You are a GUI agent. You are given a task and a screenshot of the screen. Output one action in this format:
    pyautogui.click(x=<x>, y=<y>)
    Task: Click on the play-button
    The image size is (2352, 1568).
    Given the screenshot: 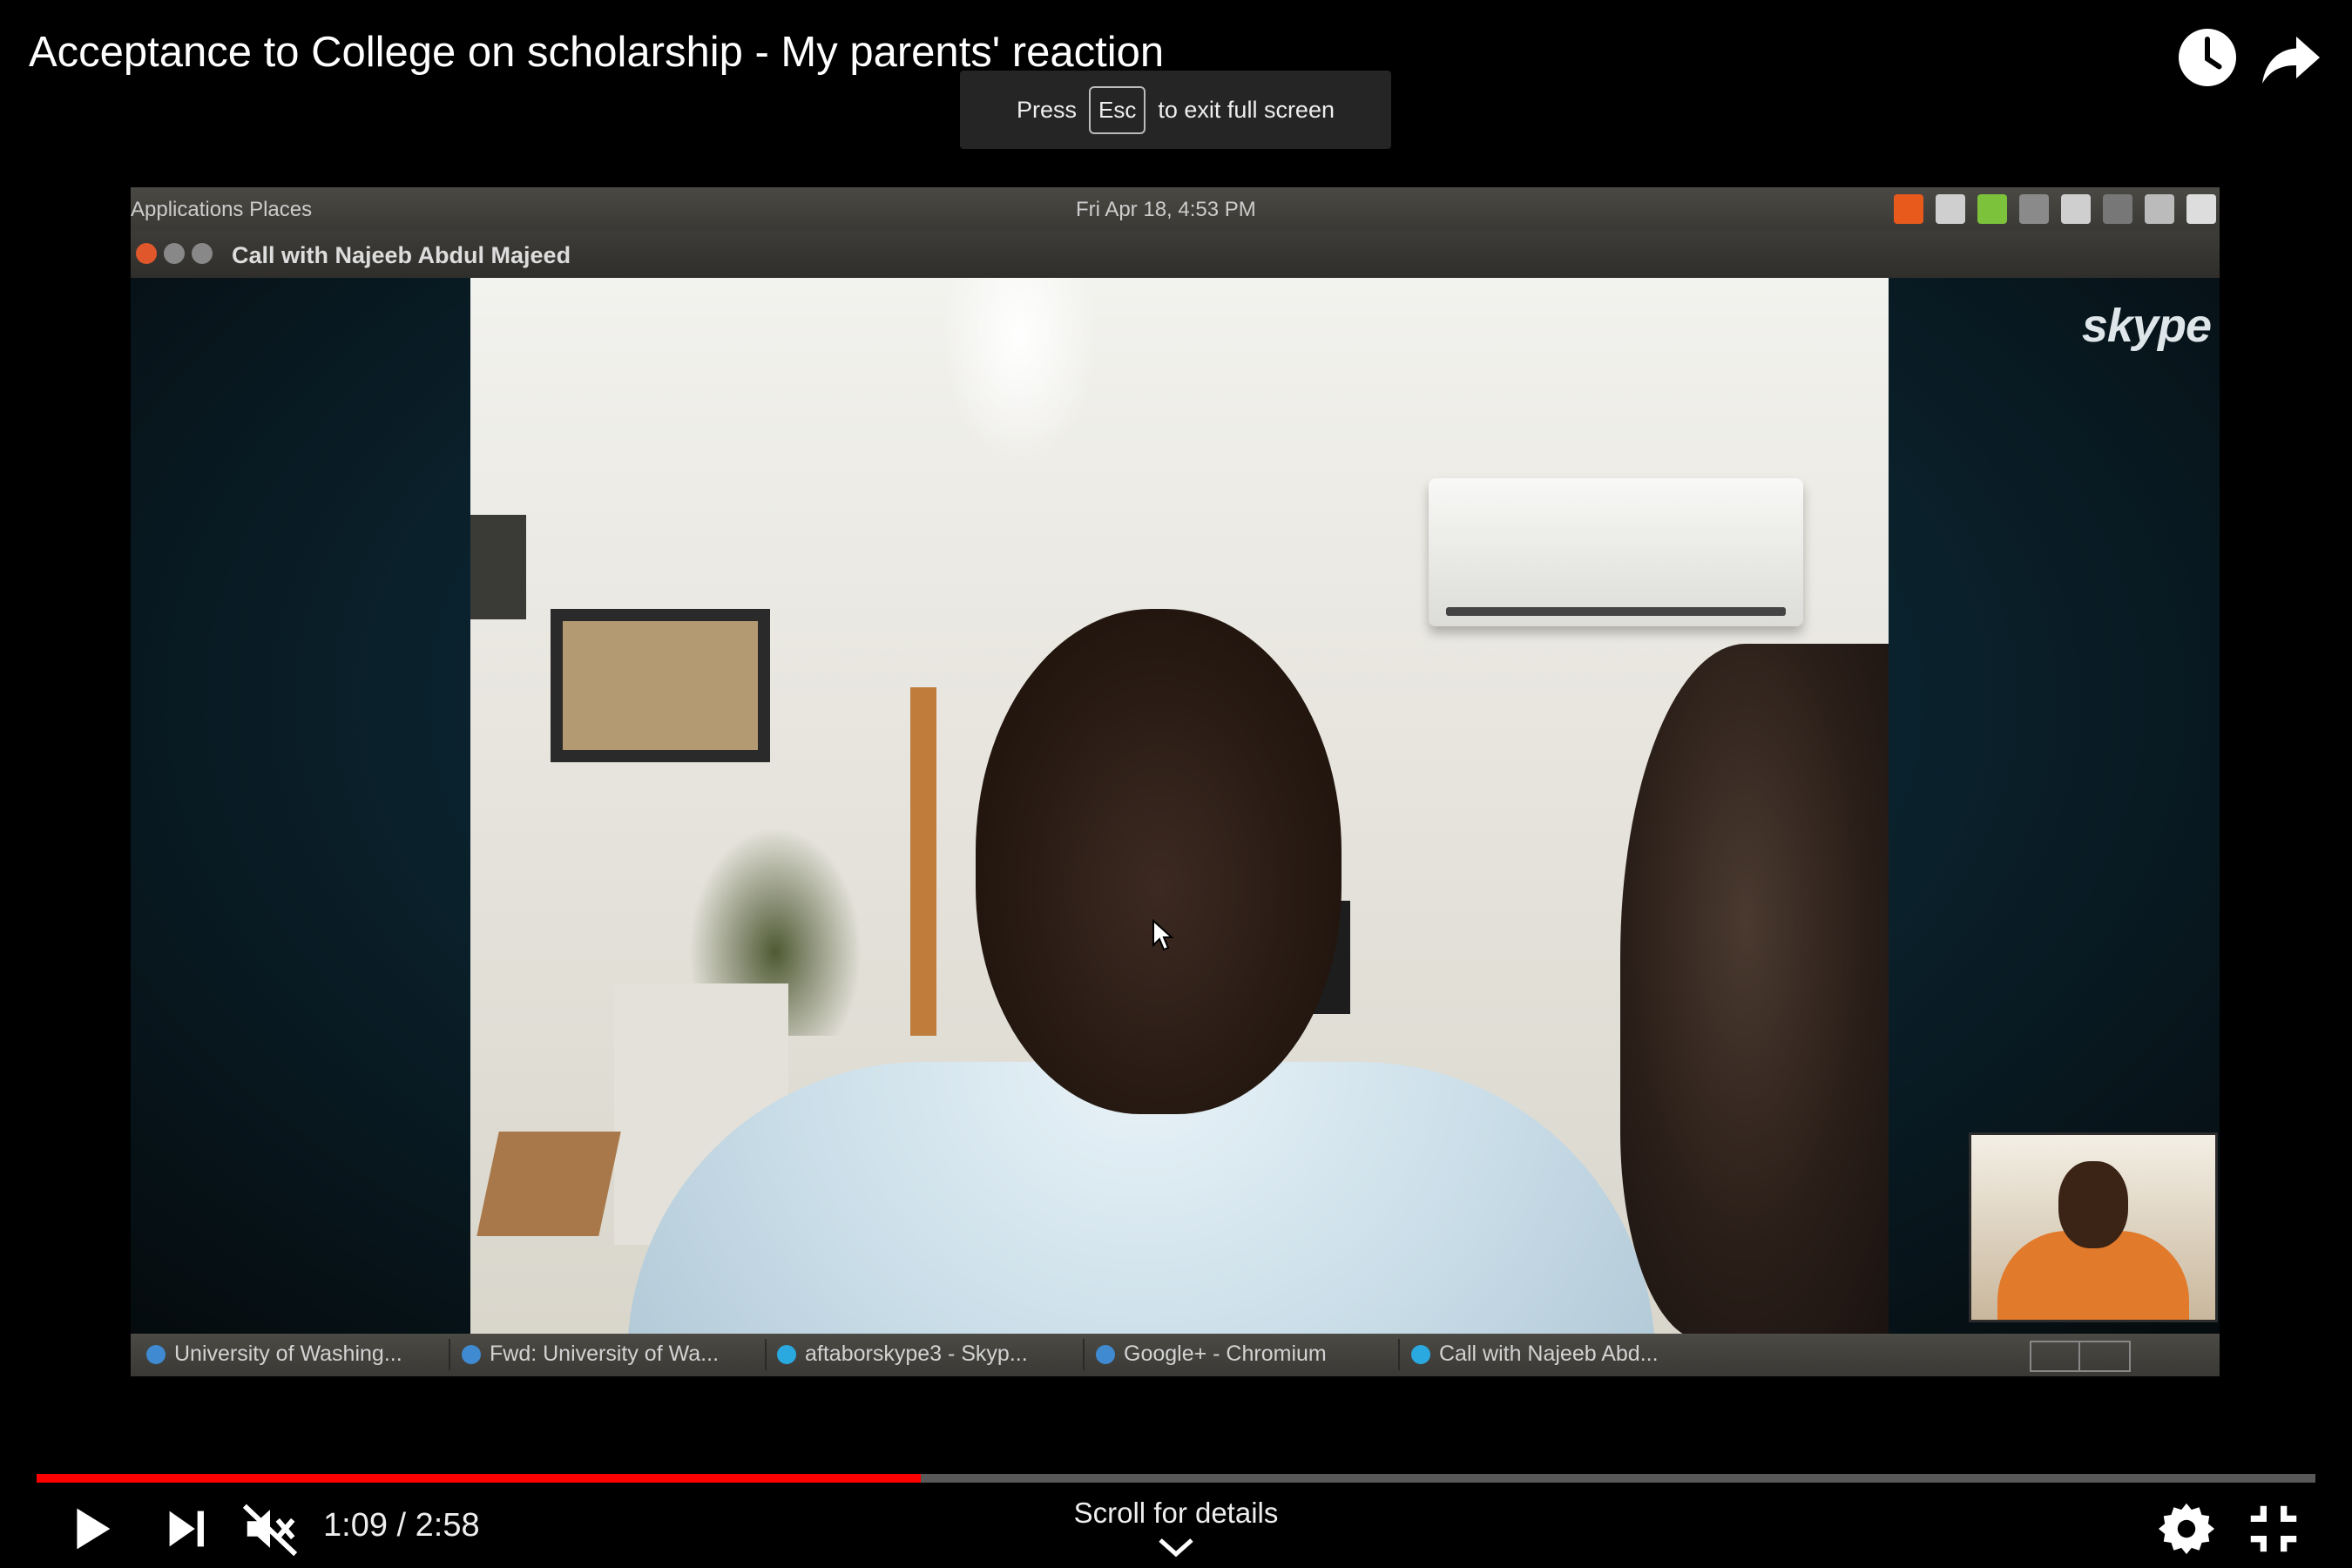 What is the action you would take?
    pyautogui.click(x=90, y=1528)
    